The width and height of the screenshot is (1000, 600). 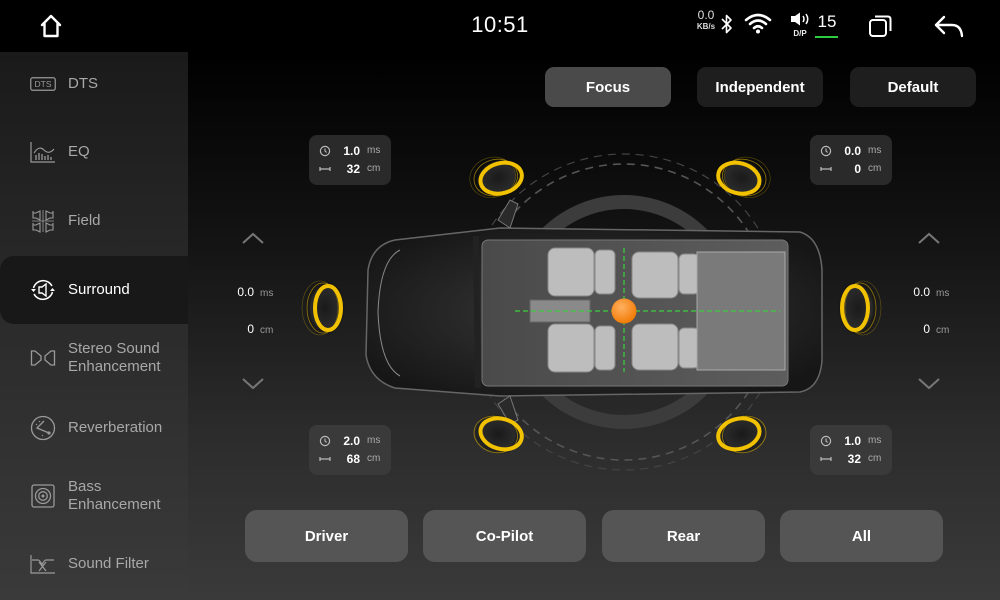 I want to click on speaker-icon, so click(x=800, y=19).